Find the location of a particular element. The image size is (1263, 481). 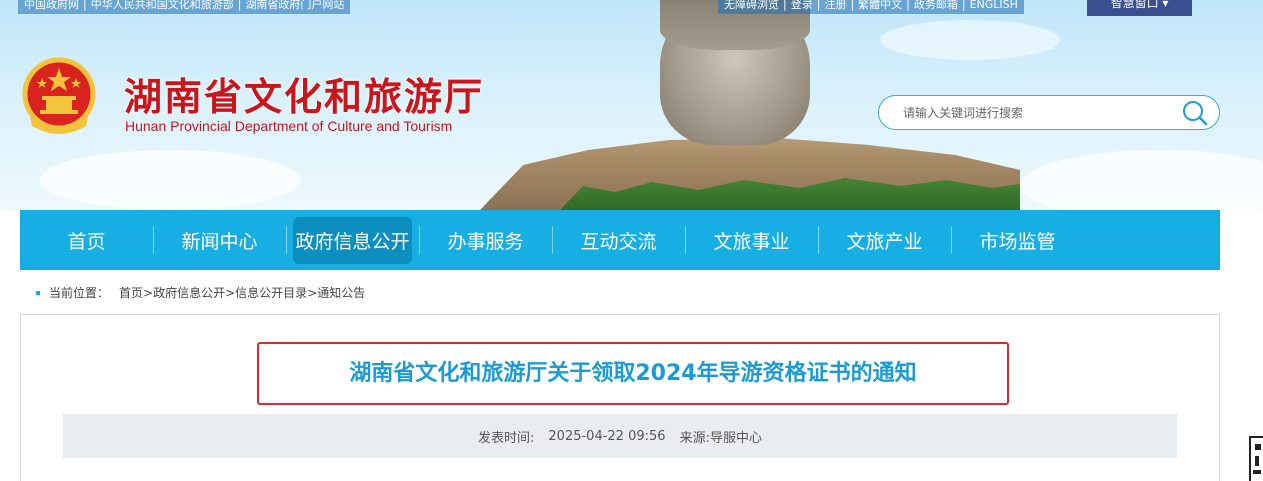

source-label: 来源: is located at coordinates (694, 438).